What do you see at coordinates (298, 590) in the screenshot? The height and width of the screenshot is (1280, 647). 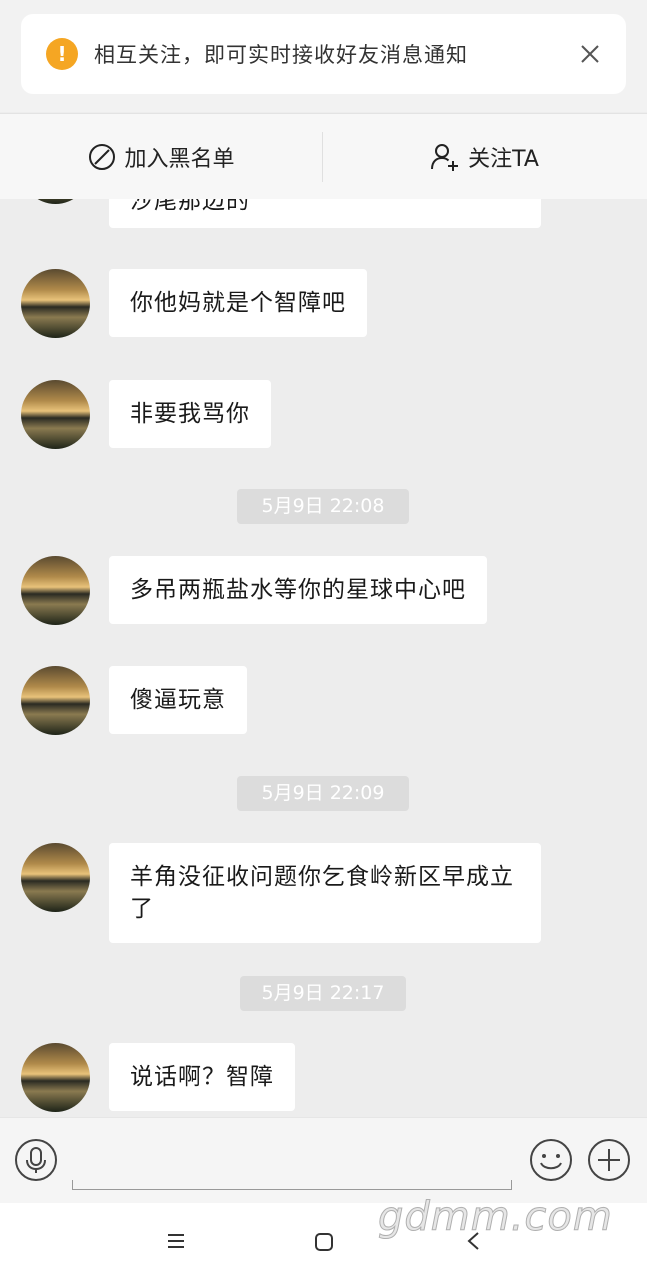 I see `message-bubble: 多吊两瓶盐水等你的星球中心吧` at bounding box center [298, 590].